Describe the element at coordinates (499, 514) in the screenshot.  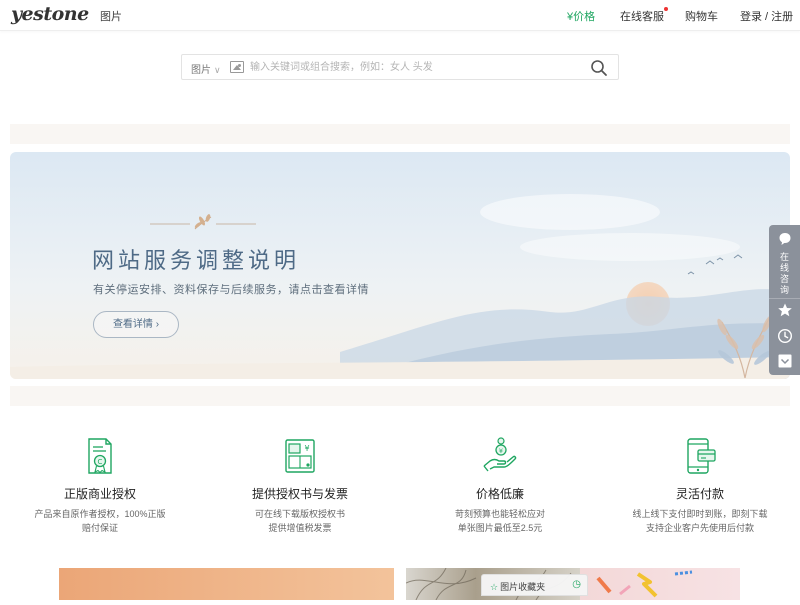
I see `feature-desc-line: 苛刻预算也能轻松应对` at that location.